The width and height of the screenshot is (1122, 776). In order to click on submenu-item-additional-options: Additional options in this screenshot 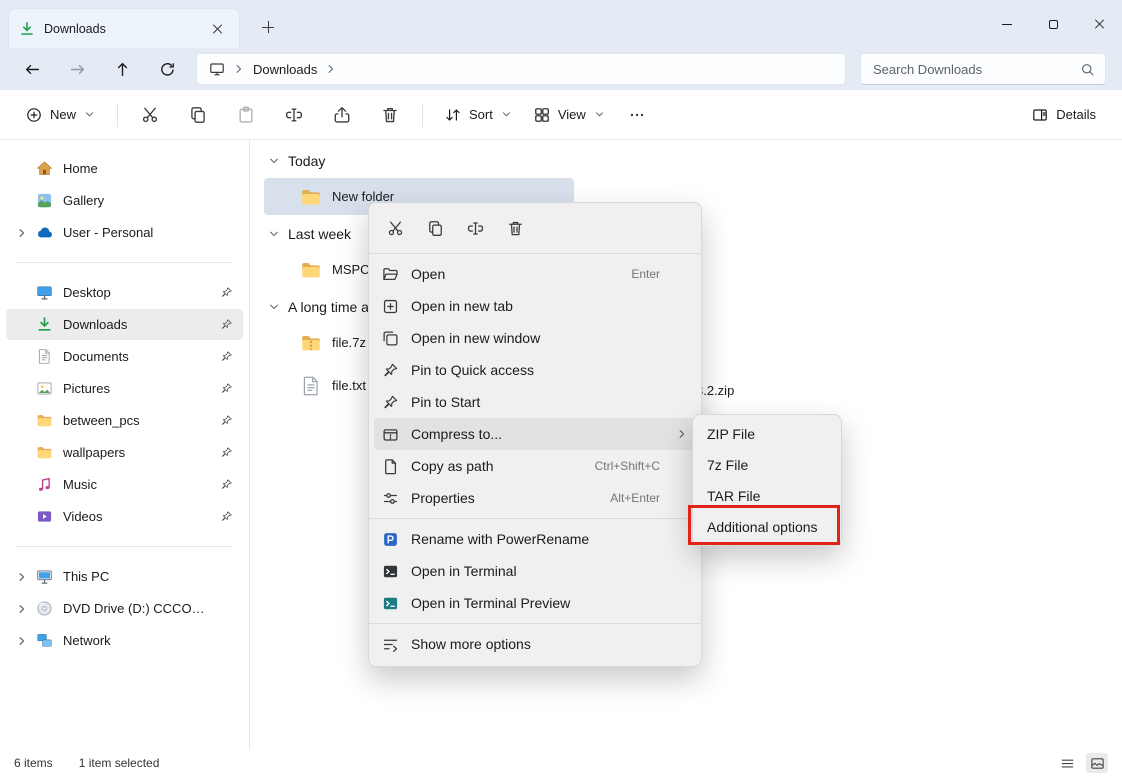, I will do `click(767, 526)`.